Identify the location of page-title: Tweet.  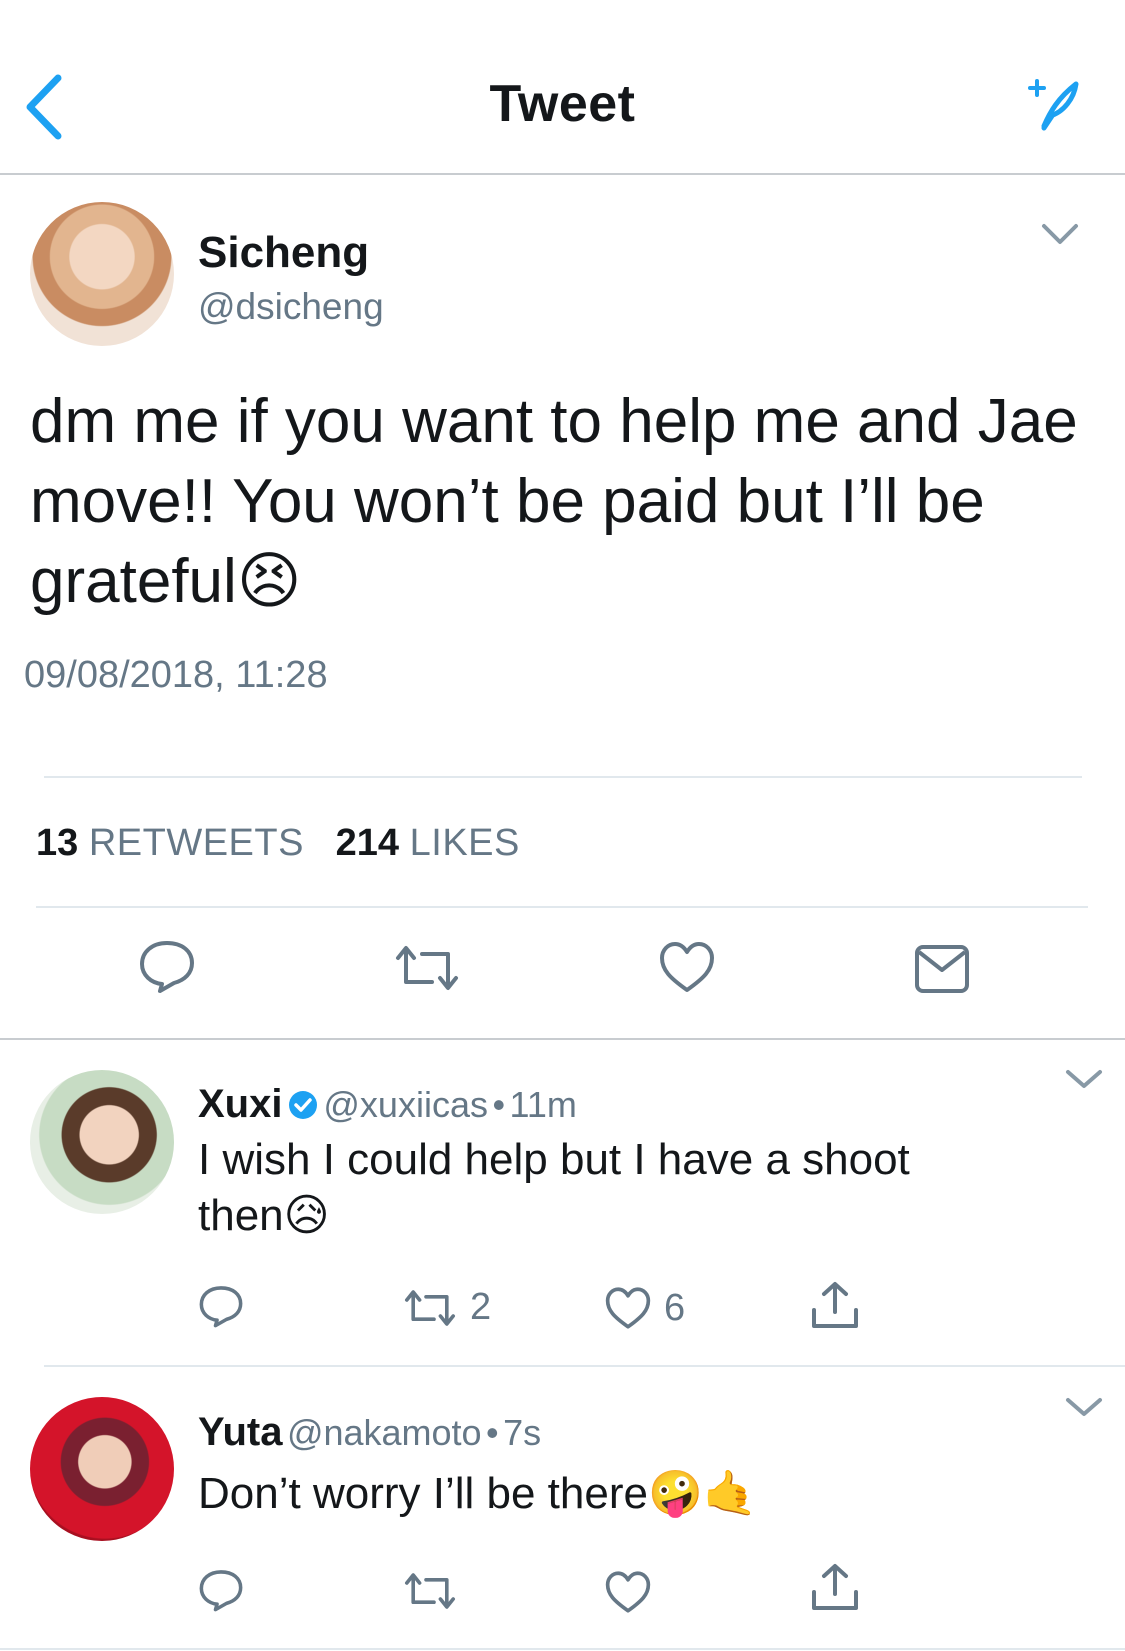
(562, 104).